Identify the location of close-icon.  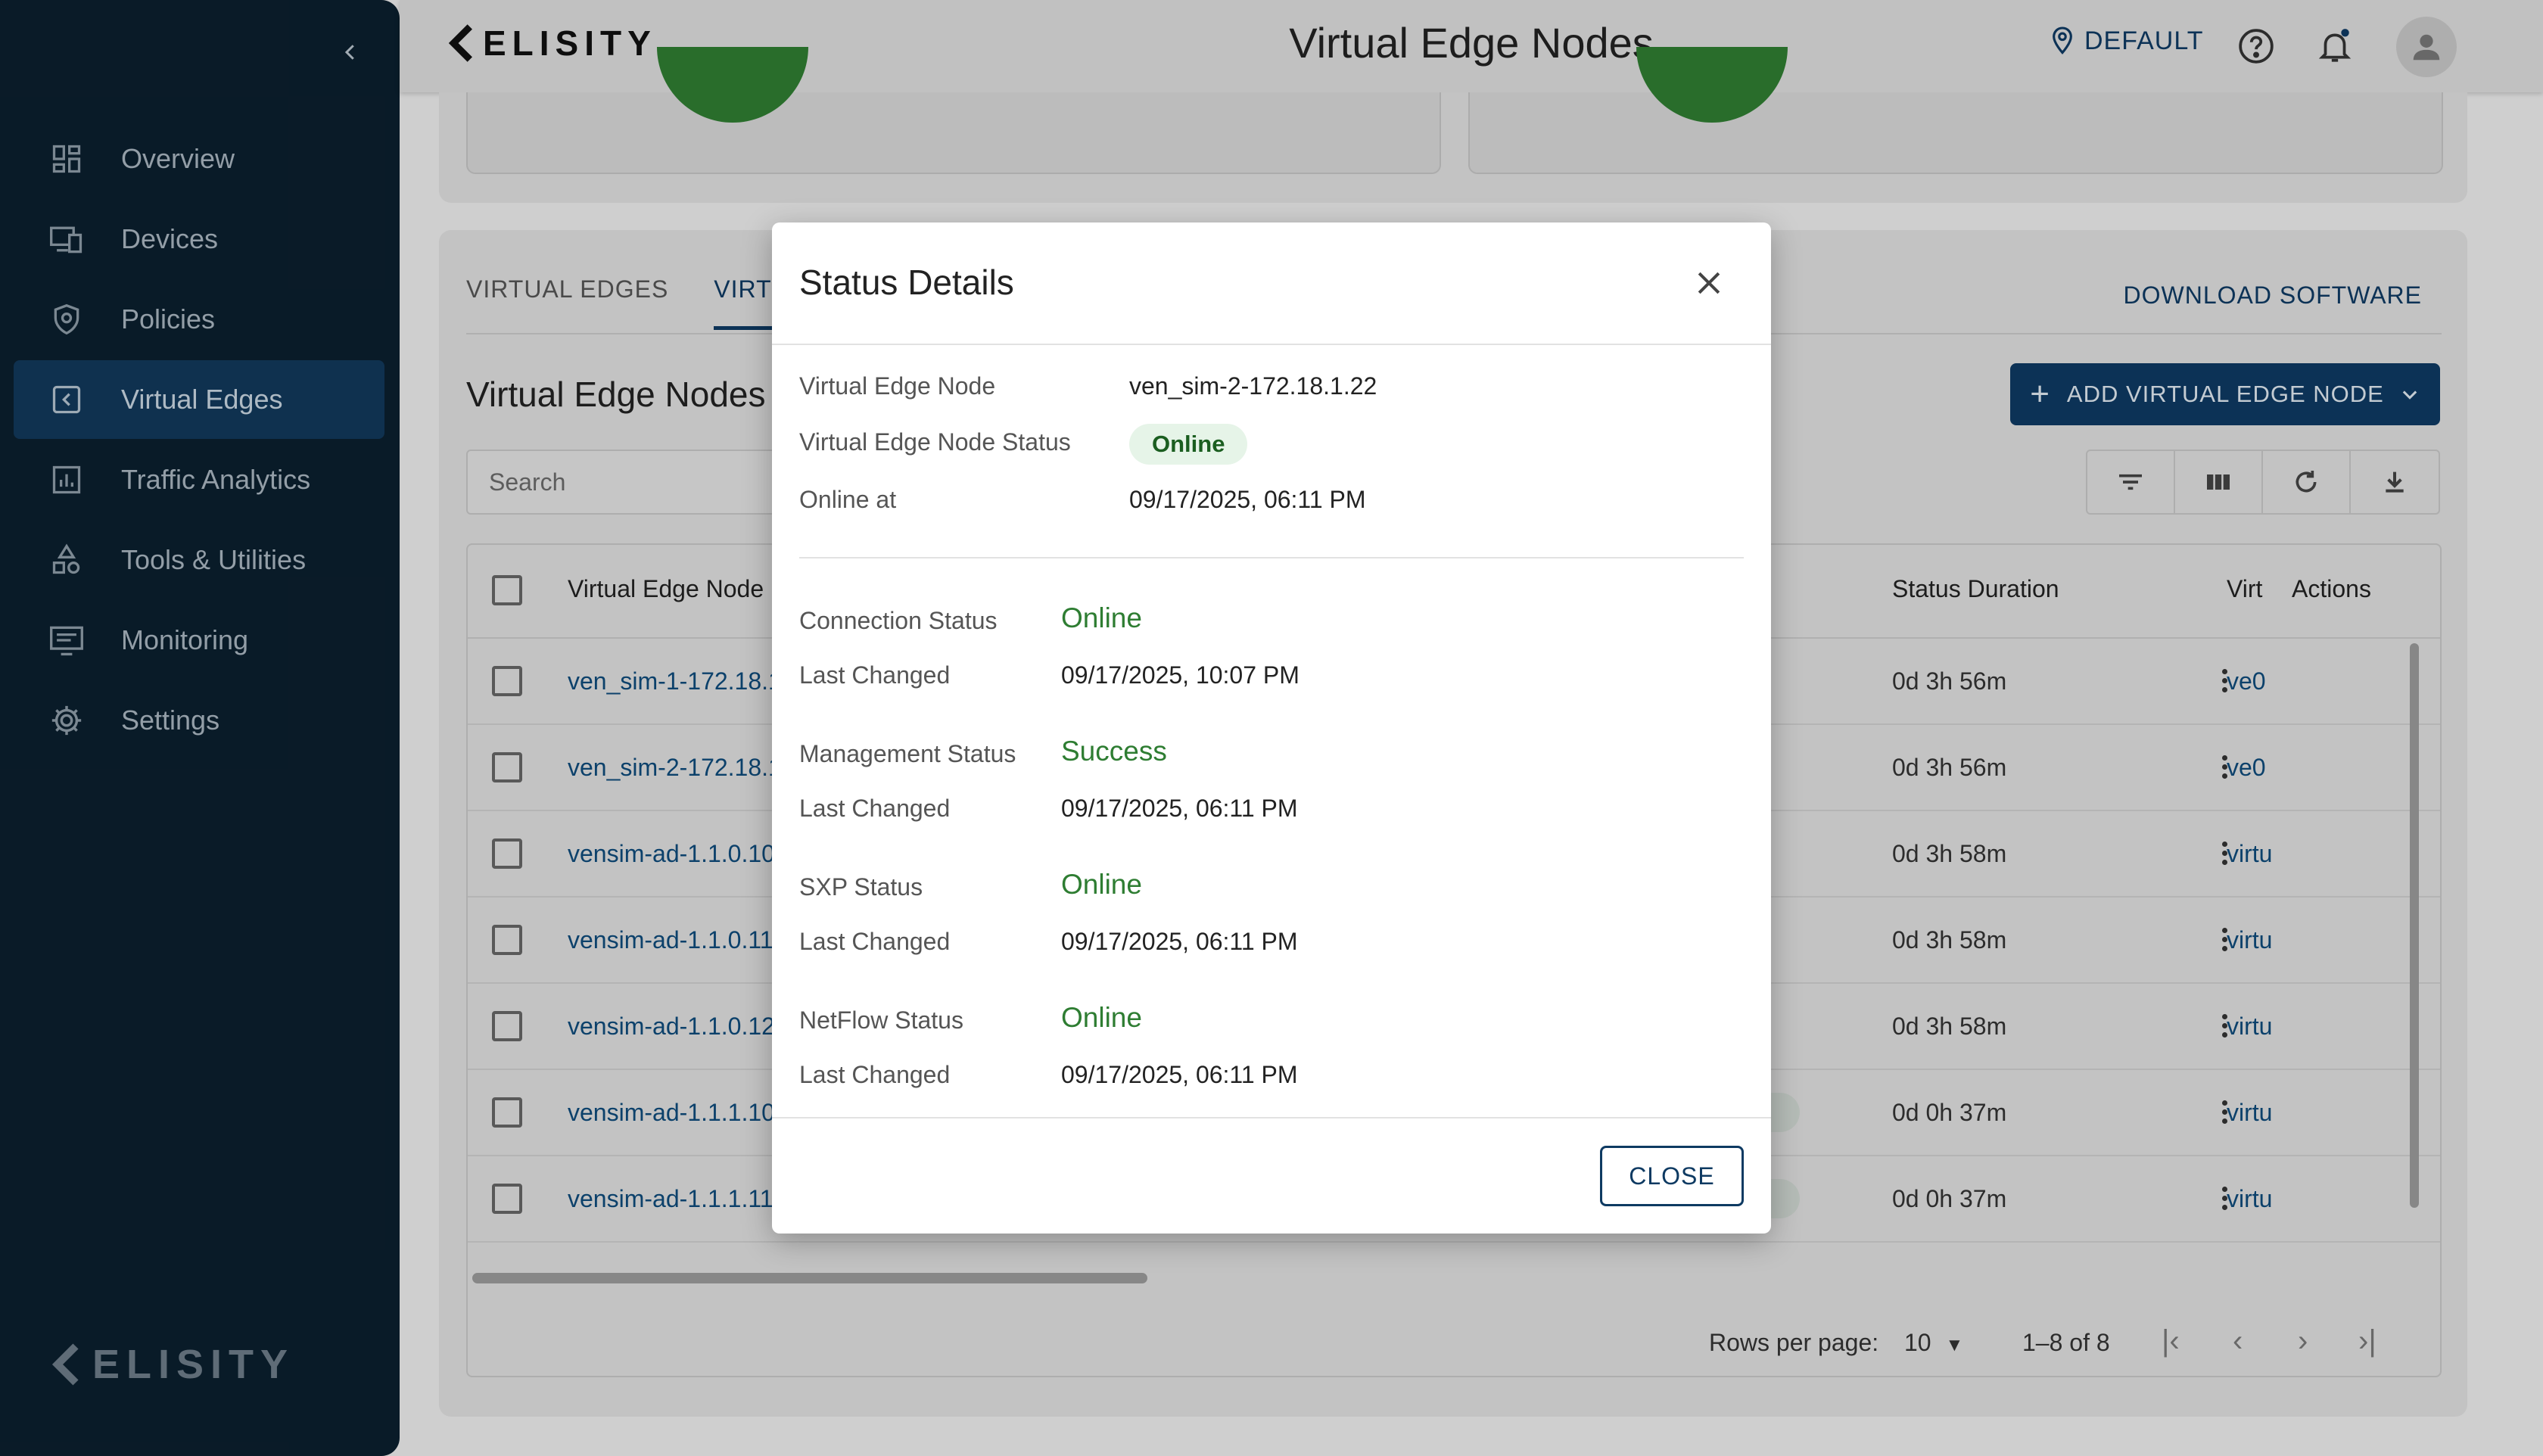
(1709, 283).